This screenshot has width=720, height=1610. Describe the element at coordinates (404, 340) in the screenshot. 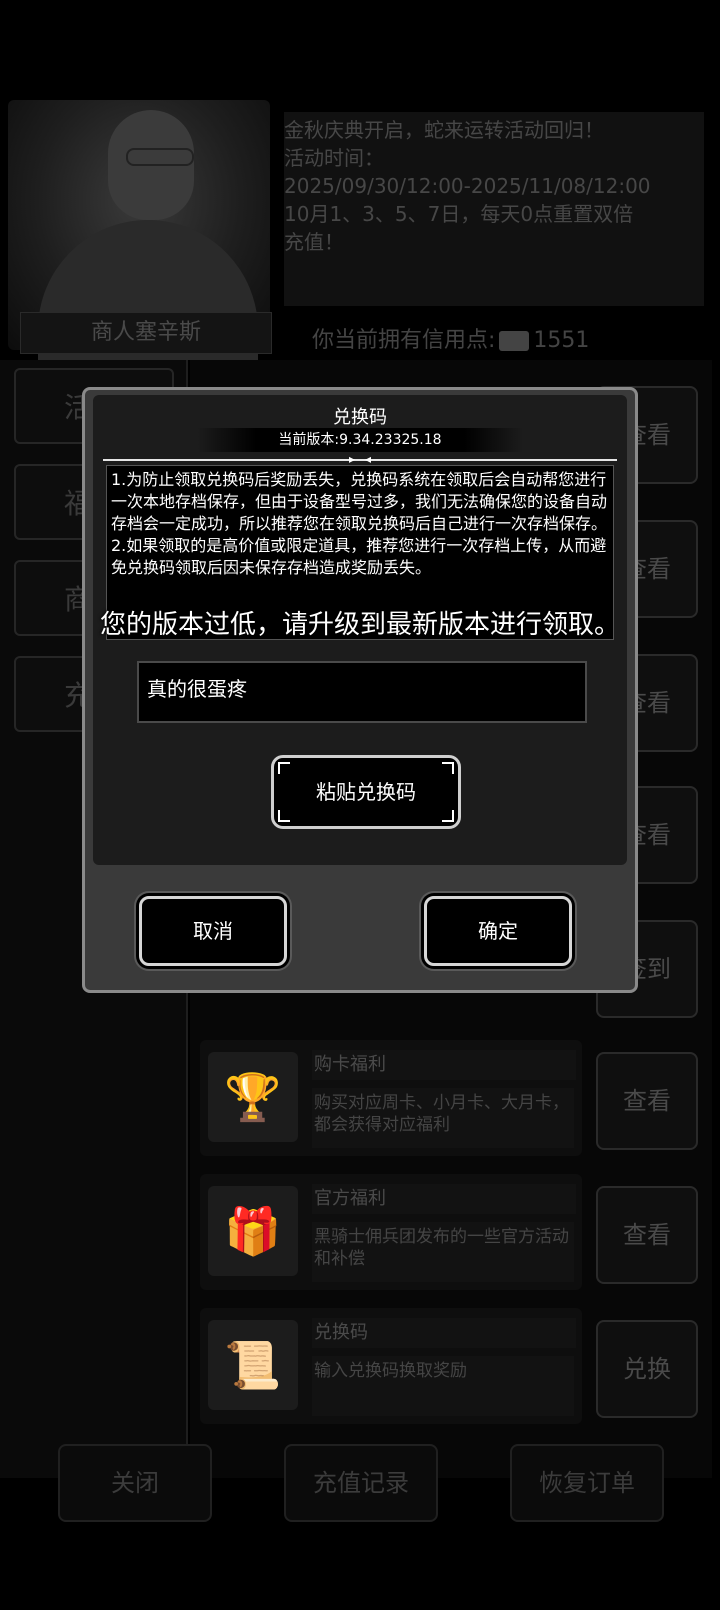

I see `credit-label: 你当前拥有信用点:` at that location.